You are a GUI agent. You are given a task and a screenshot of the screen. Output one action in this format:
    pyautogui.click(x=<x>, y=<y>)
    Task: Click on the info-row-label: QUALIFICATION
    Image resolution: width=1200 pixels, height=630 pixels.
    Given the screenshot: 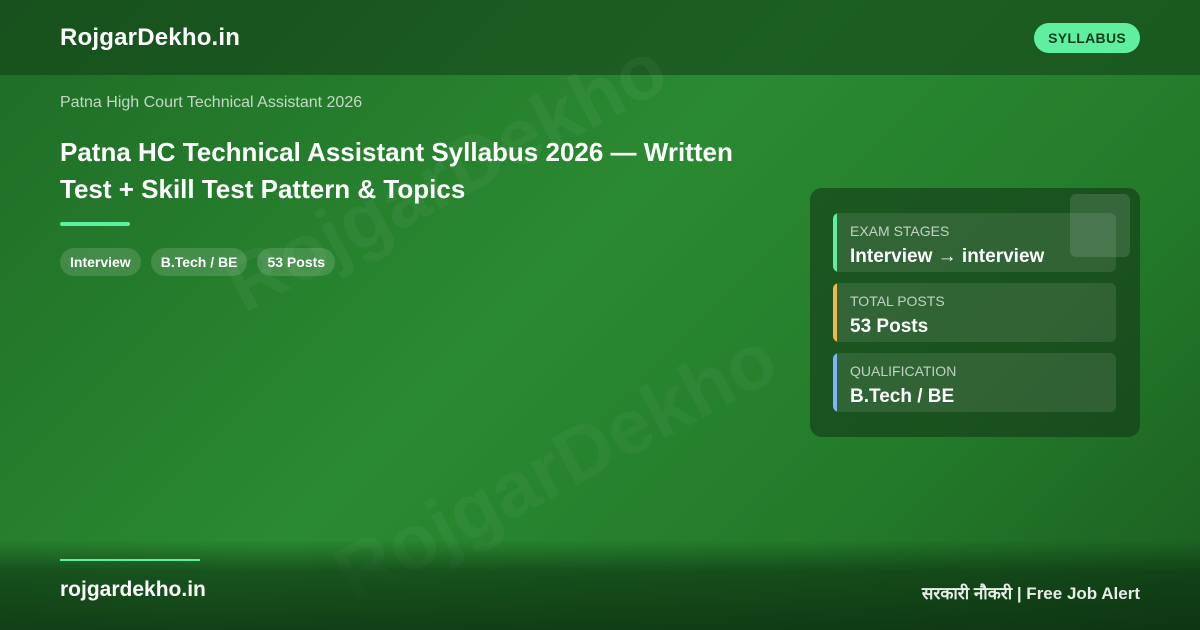 What is the action you would take?
    pyautogui.click(x=903, y=371)
    